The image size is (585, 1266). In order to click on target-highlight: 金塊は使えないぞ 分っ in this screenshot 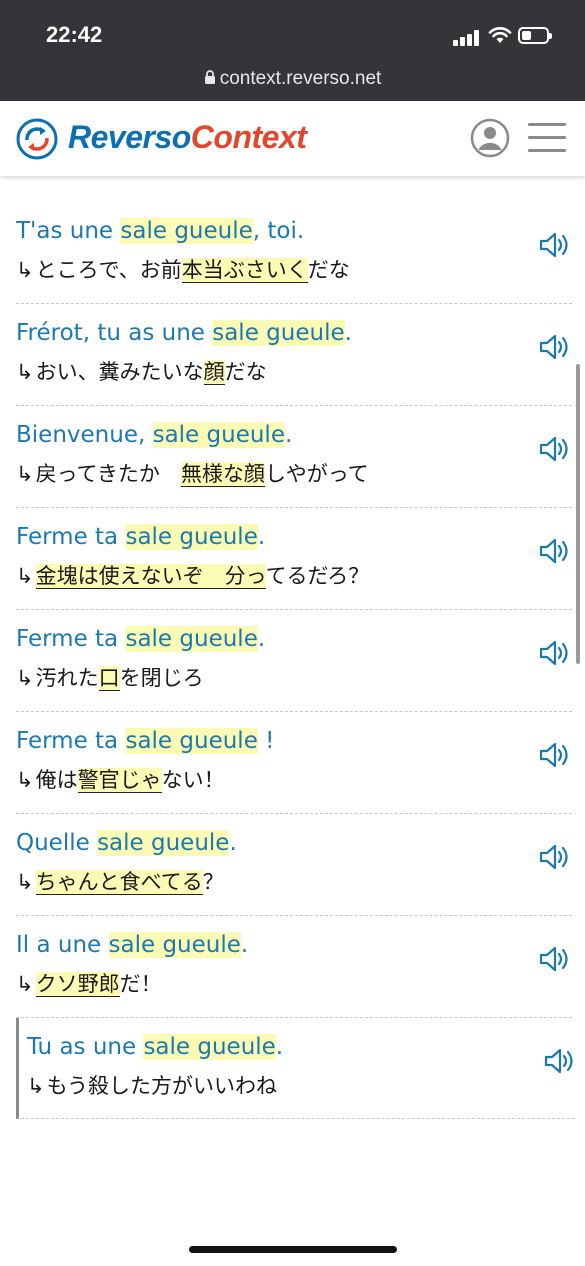, I will do `click(150, 576)`.